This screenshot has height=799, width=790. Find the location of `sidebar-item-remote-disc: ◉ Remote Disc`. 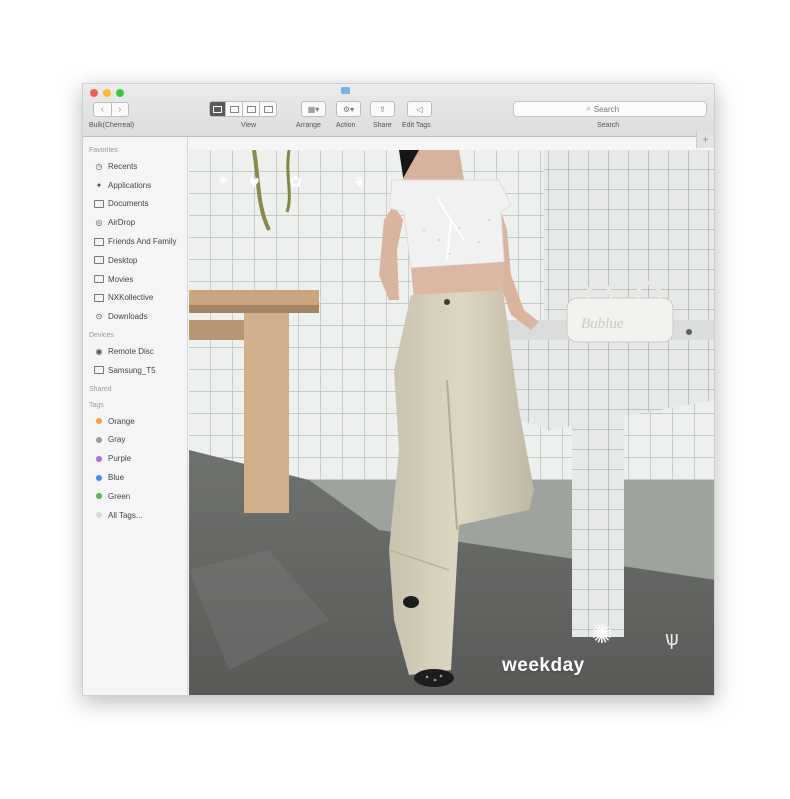

sidebar-item-remote-disc: ◉ Remote Disc is located at coordinates (135, 351).